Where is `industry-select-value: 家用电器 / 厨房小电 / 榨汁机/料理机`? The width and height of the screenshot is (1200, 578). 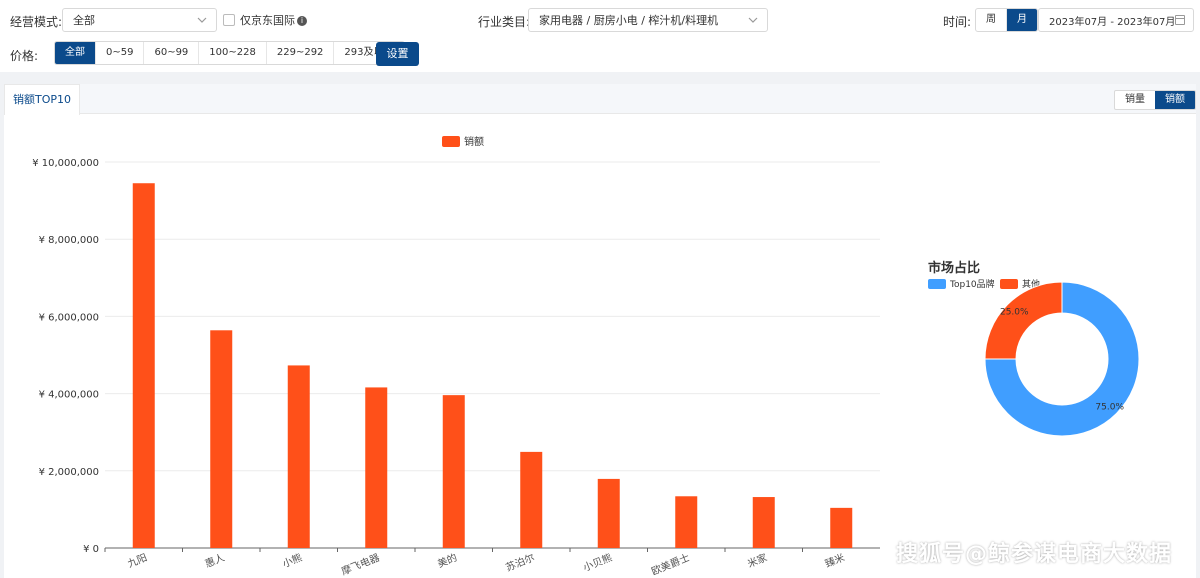
industry-select-value: 家用电器 / 厨房小电 / 榨汁机/料理机 is located at coordinates (629, 20).